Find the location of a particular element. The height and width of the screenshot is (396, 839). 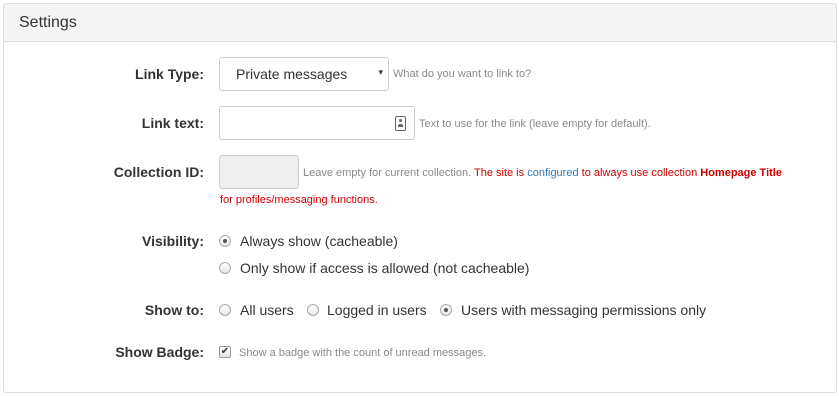

link-text-input is located at coordinates (317, 123).